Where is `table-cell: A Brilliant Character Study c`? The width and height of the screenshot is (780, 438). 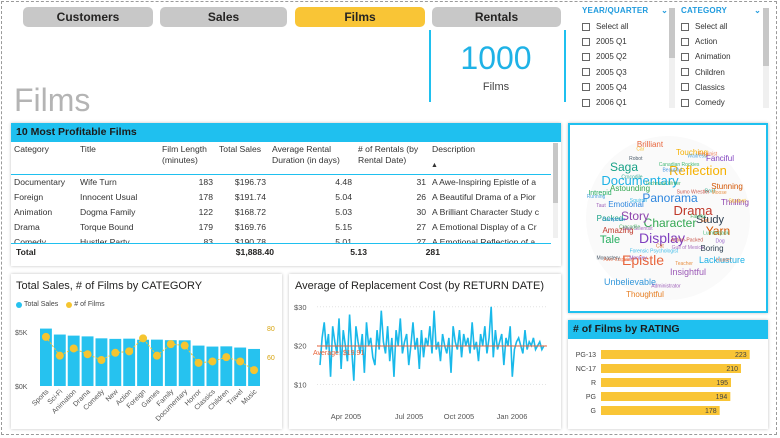 table-cell: A Brilliant Character Study c is located at coordinates (485, 211).